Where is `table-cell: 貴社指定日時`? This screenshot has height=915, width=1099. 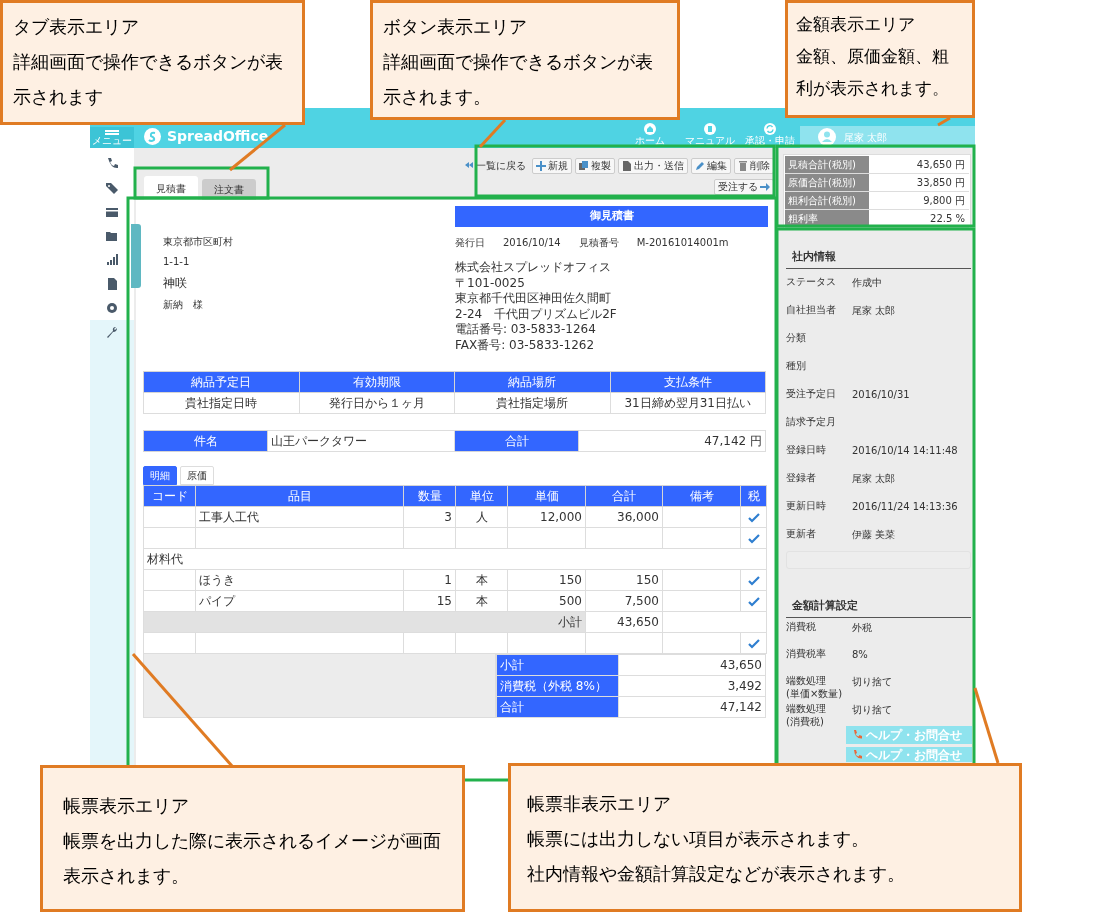 table-cell: 貴社指定日時 is located at coordinates (221, 403).